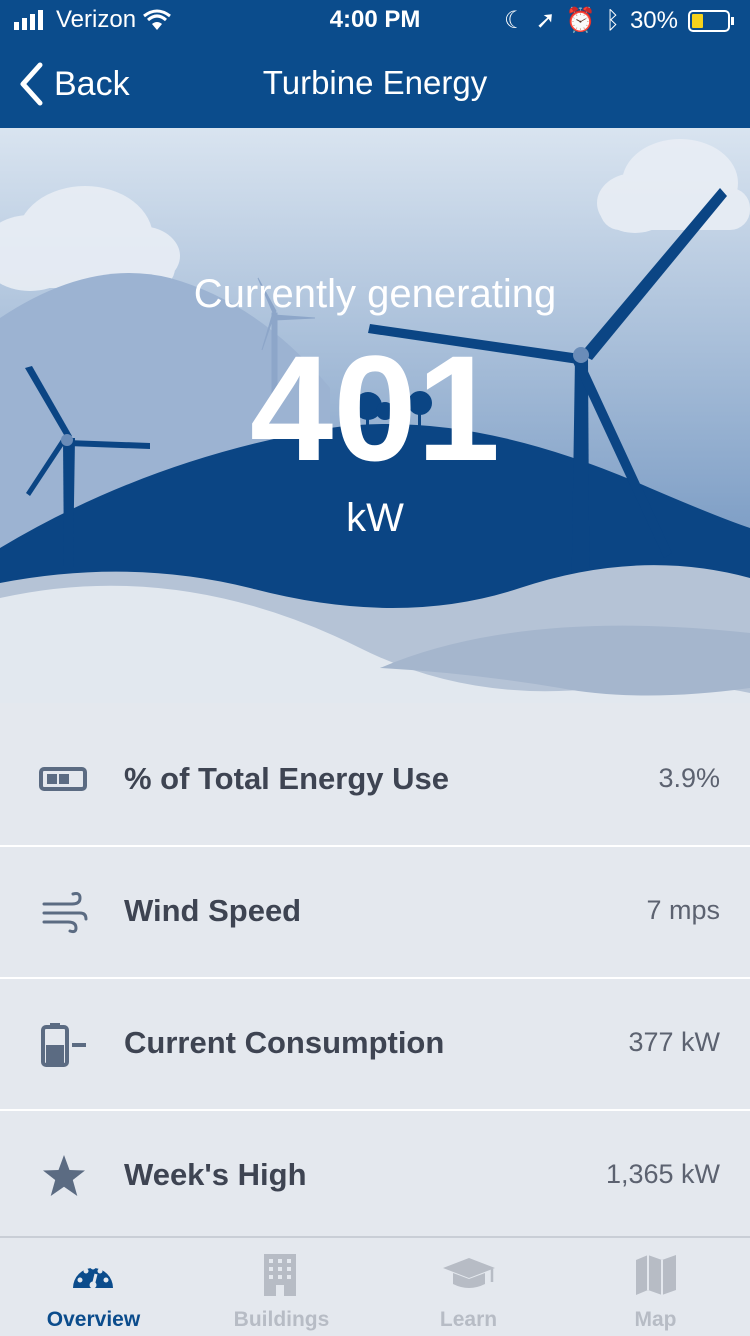  I want to click on nav-bar: Back Turbine Energy, so click(375, 84).